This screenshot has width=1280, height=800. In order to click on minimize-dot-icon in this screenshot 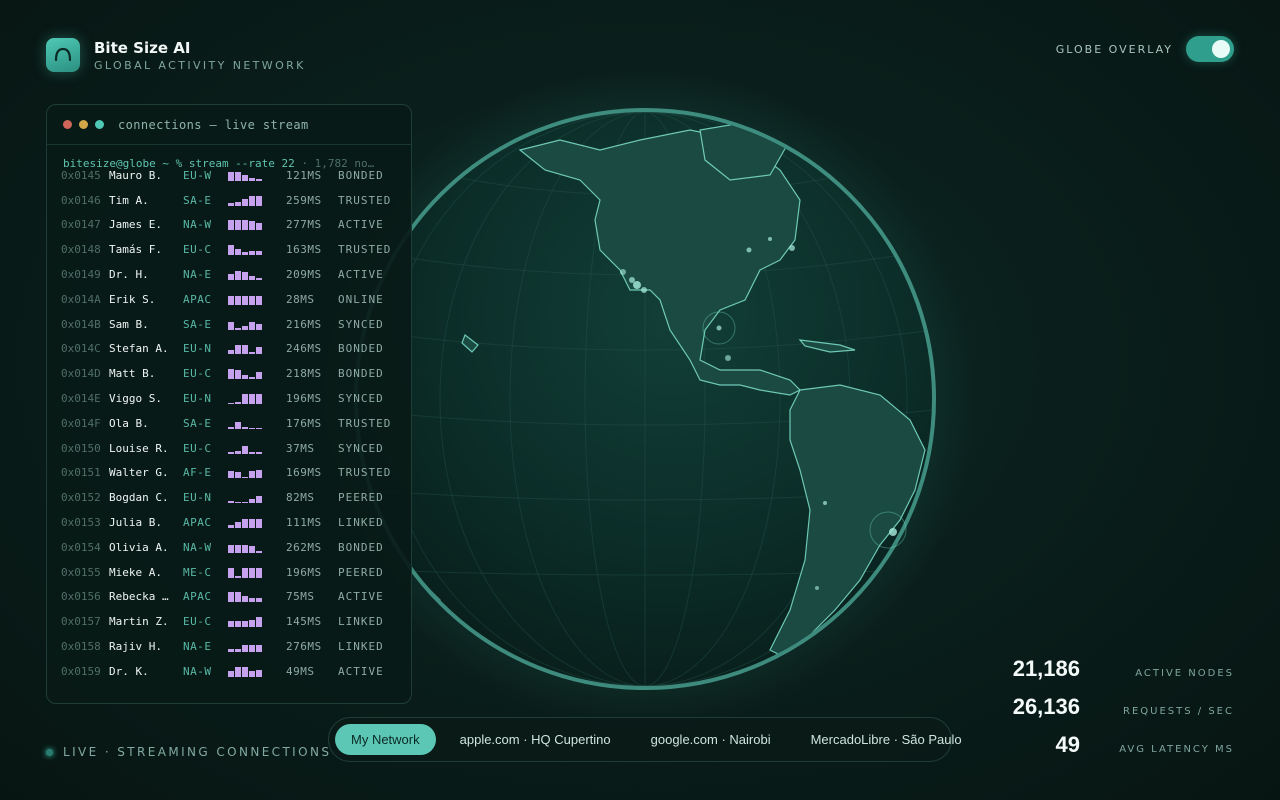, I will do `click(83, 124)`.